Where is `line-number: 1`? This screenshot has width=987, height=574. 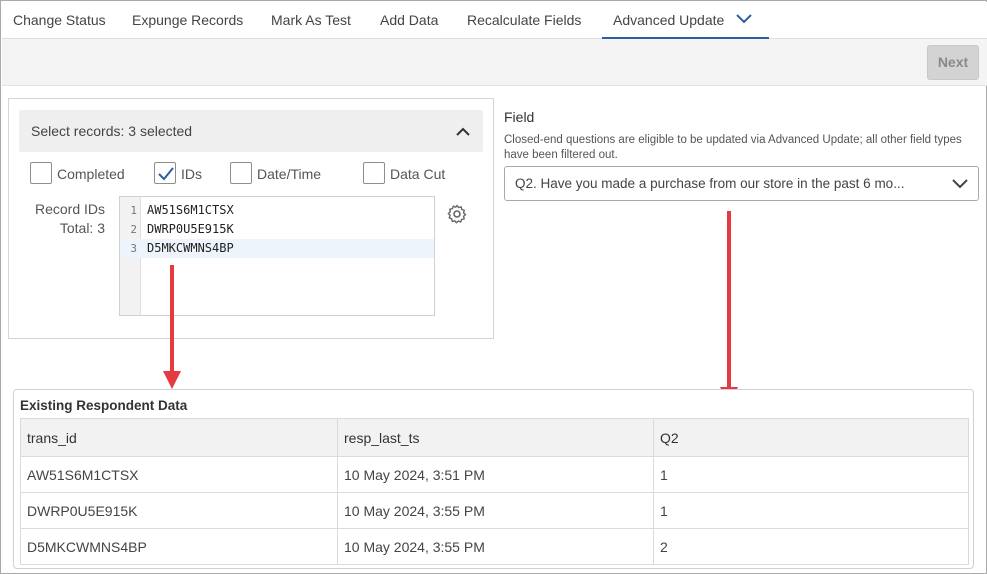
line-number: 1 is located at coordinates (133, 210).